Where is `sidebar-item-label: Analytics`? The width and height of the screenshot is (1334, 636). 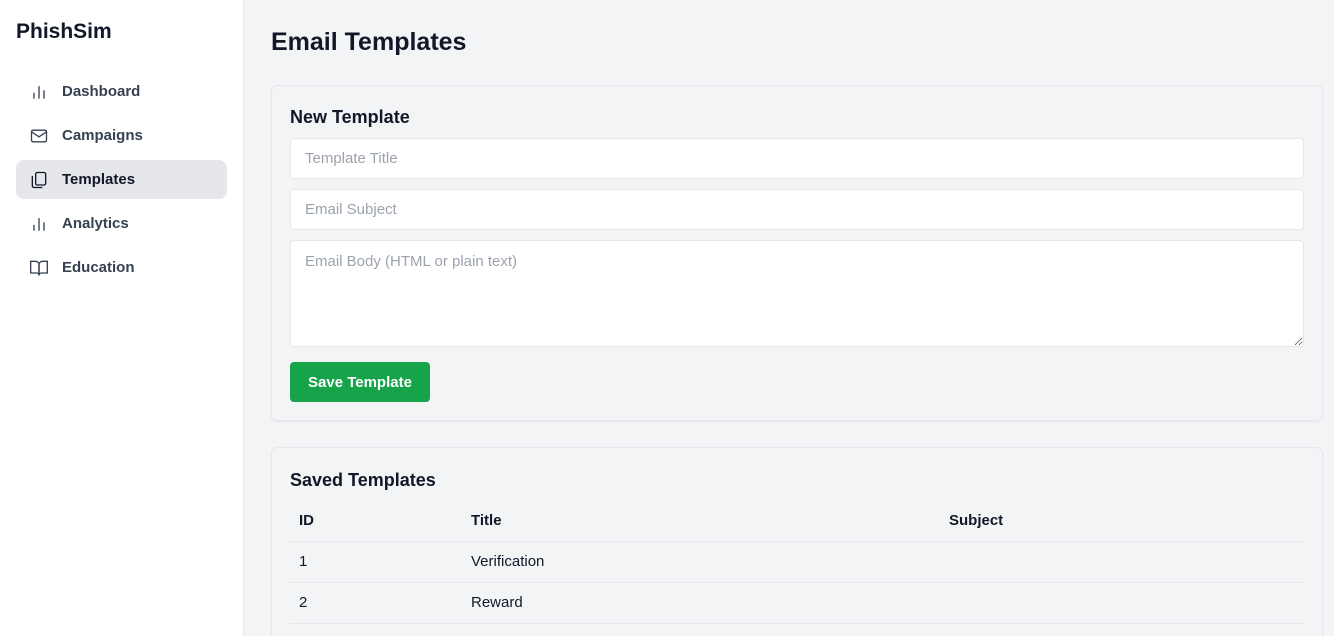 sidebar-item-label: Analytics is located at coordinates (95, 223).